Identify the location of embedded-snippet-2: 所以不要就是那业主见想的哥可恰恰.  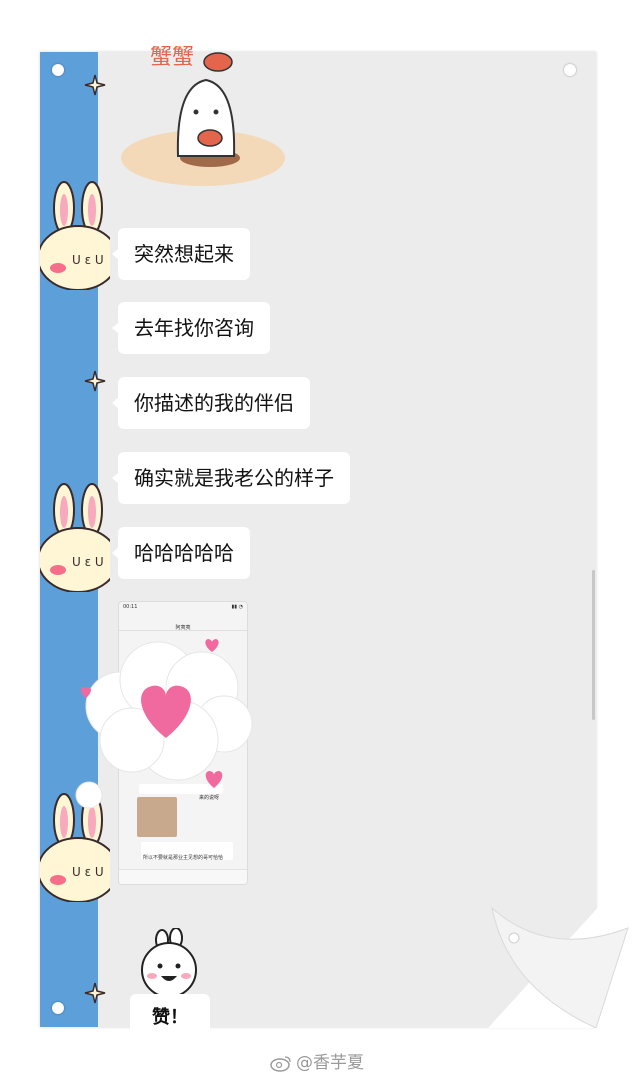
(183, 858).